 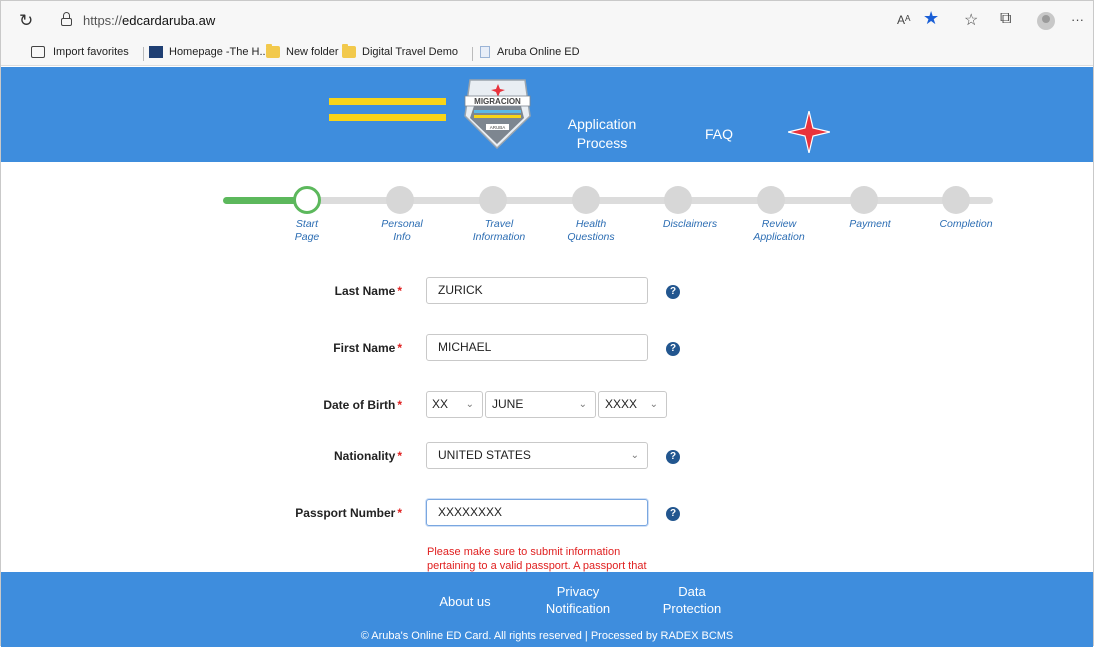 What do you see at coordinates (538, 52) in the screenshot?
I see `fav-aruba-online-ed: Aruba Online ED` at bounding box center [538, 52].